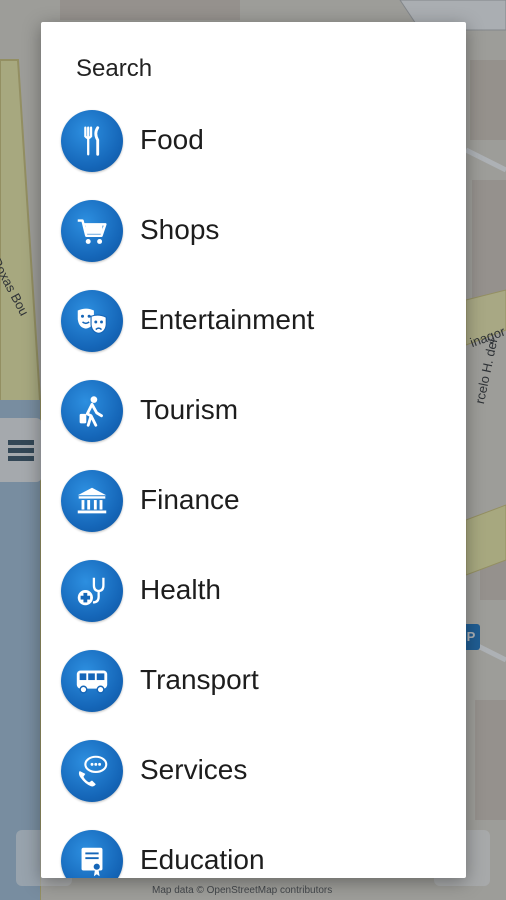 The width and height of the screenshot is (506, 900). I want to click on category-item-tourism: Tourism, so click(253, 423).